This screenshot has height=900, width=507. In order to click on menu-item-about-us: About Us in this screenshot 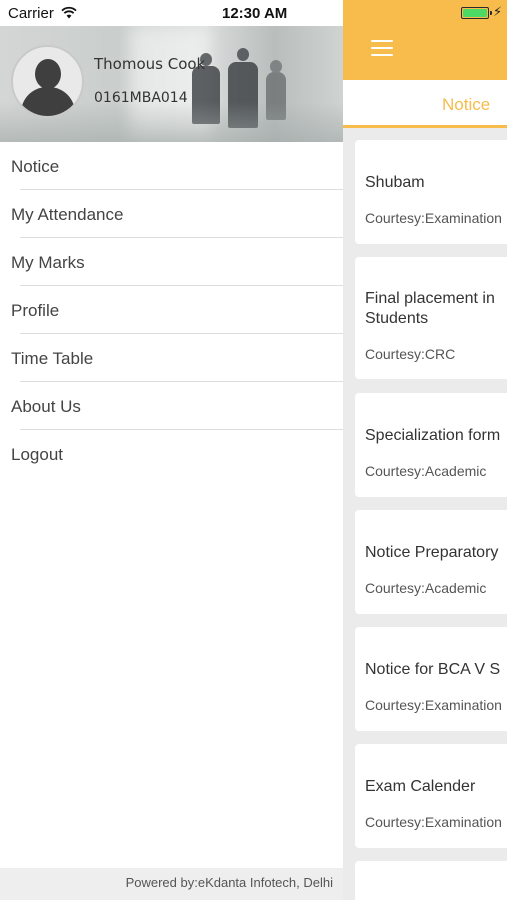, I will do `click(171, 406)`.